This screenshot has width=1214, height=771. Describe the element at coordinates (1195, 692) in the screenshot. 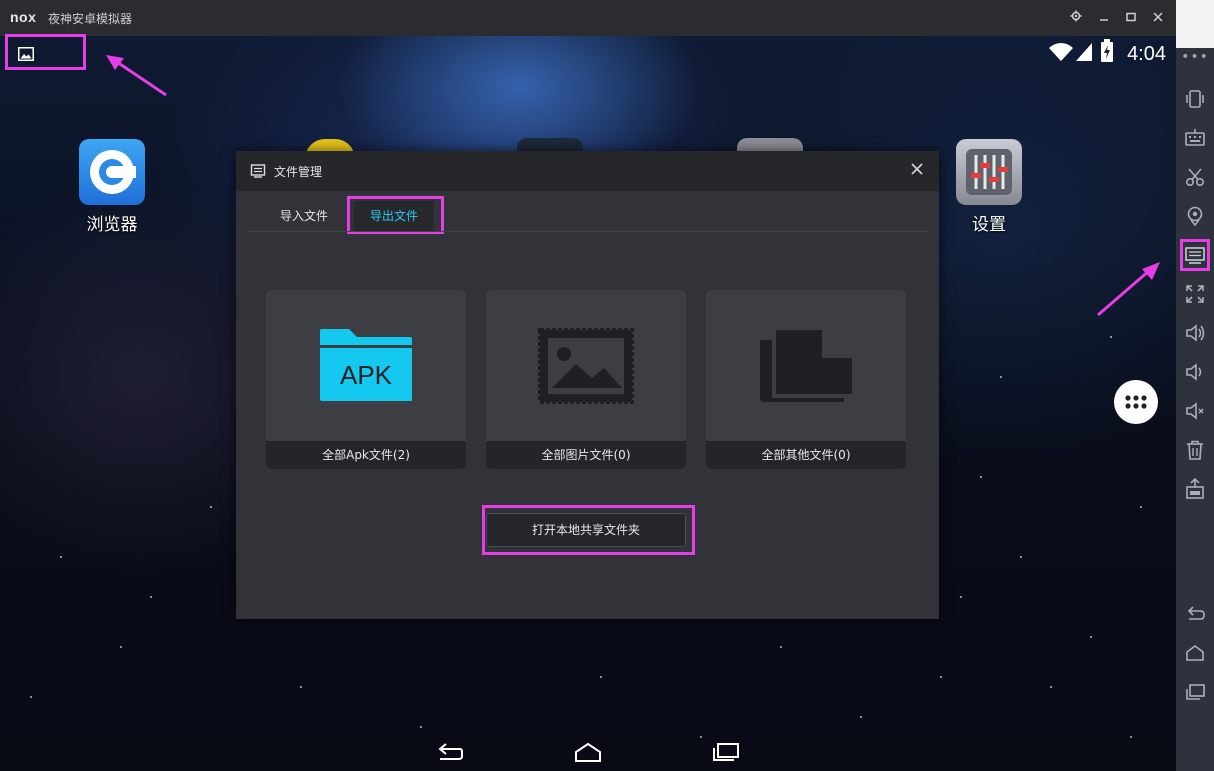

I see `recent-apps-icon` at that location.